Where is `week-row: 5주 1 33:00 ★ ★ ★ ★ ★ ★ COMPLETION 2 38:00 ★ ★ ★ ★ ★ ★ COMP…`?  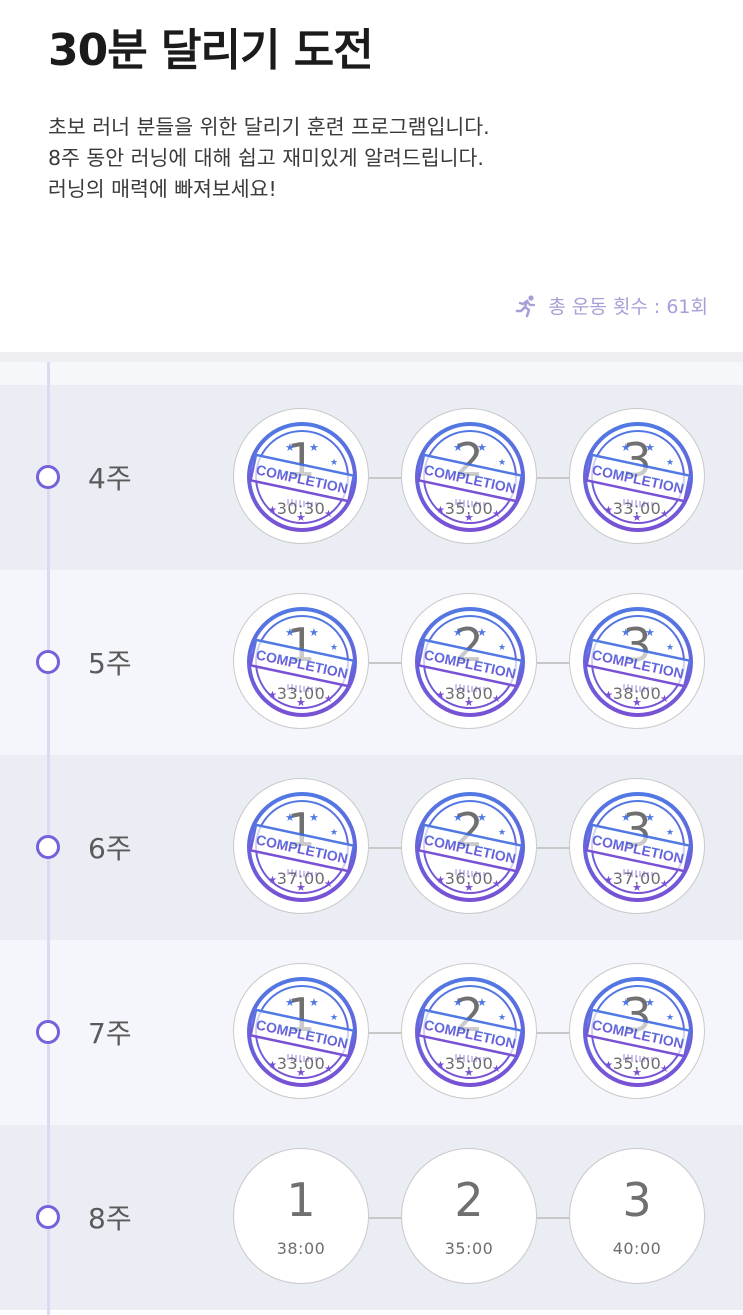 week-row: 5주 1 33:00 ★ ★ ★ ★ ★ ★ COMPLETION 2 38:00 ★ ★ ★ ★ ★ ★ COMP… is located at coordinates (371, 662).